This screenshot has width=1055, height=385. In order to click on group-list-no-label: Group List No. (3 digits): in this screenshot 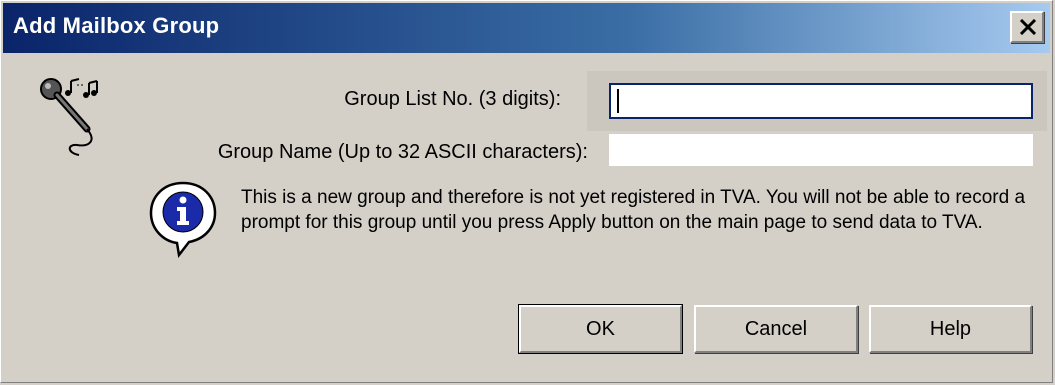, I will do `click(452, 99)`.